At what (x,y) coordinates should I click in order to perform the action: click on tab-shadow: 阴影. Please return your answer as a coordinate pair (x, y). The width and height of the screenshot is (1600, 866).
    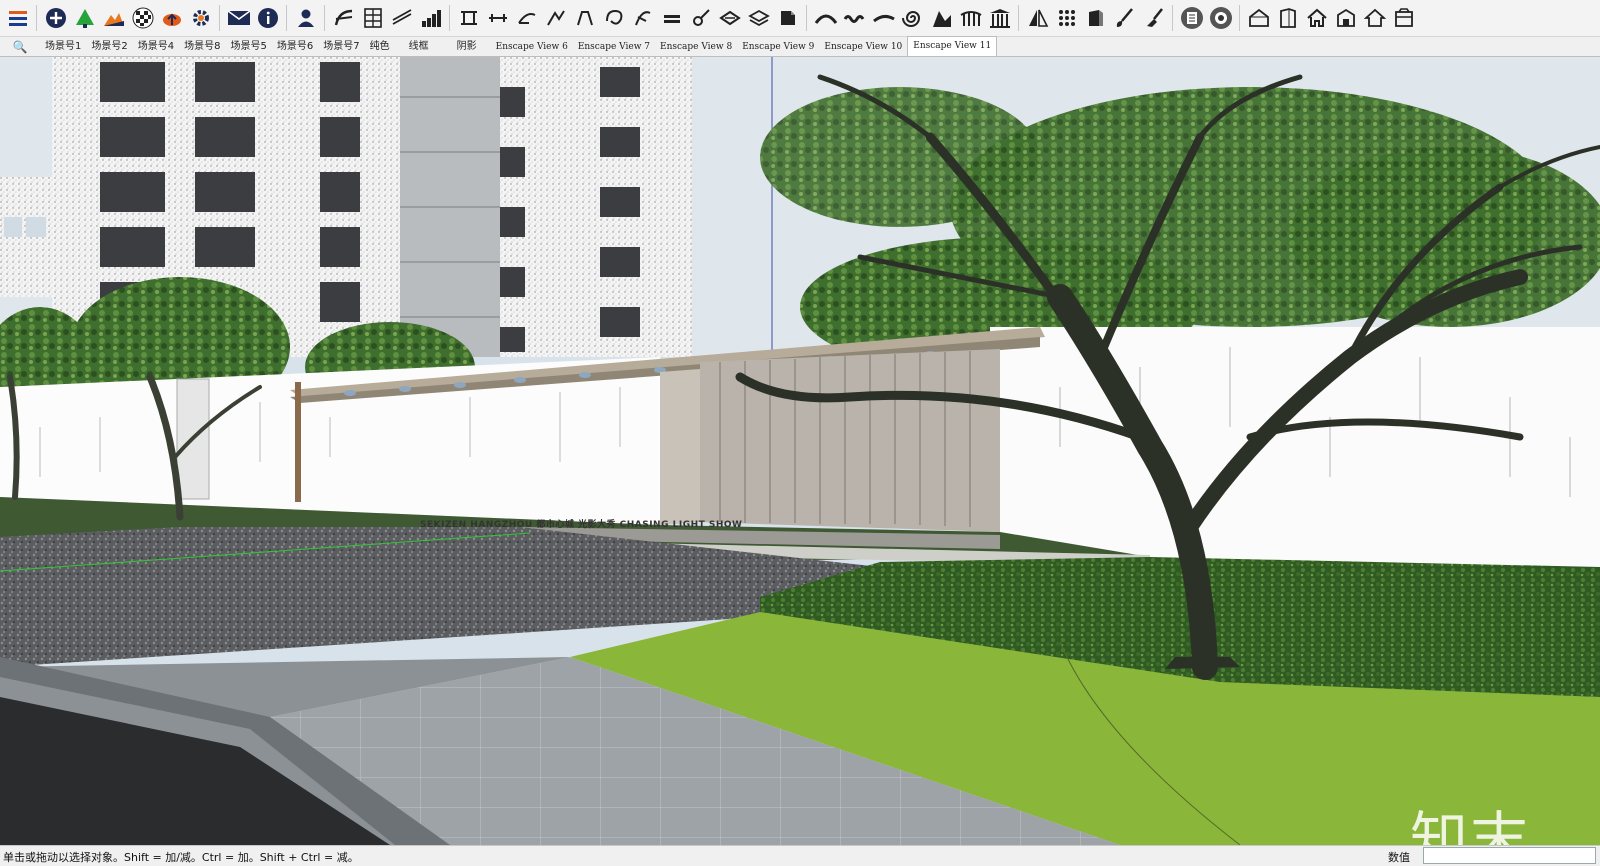
    Looking at the image, I should click on (467, 47).